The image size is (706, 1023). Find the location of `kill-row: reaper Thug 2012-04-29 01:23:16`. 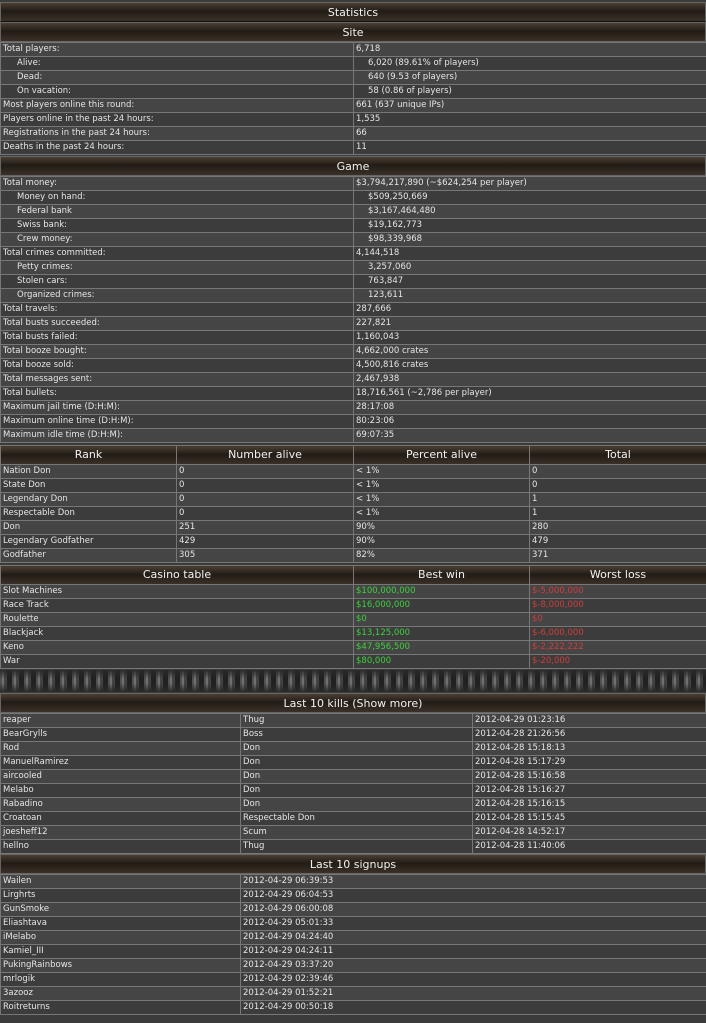

kill-row: reaper Thug 2012-04-29 01:23:16 is located at coordinates (353, 720).